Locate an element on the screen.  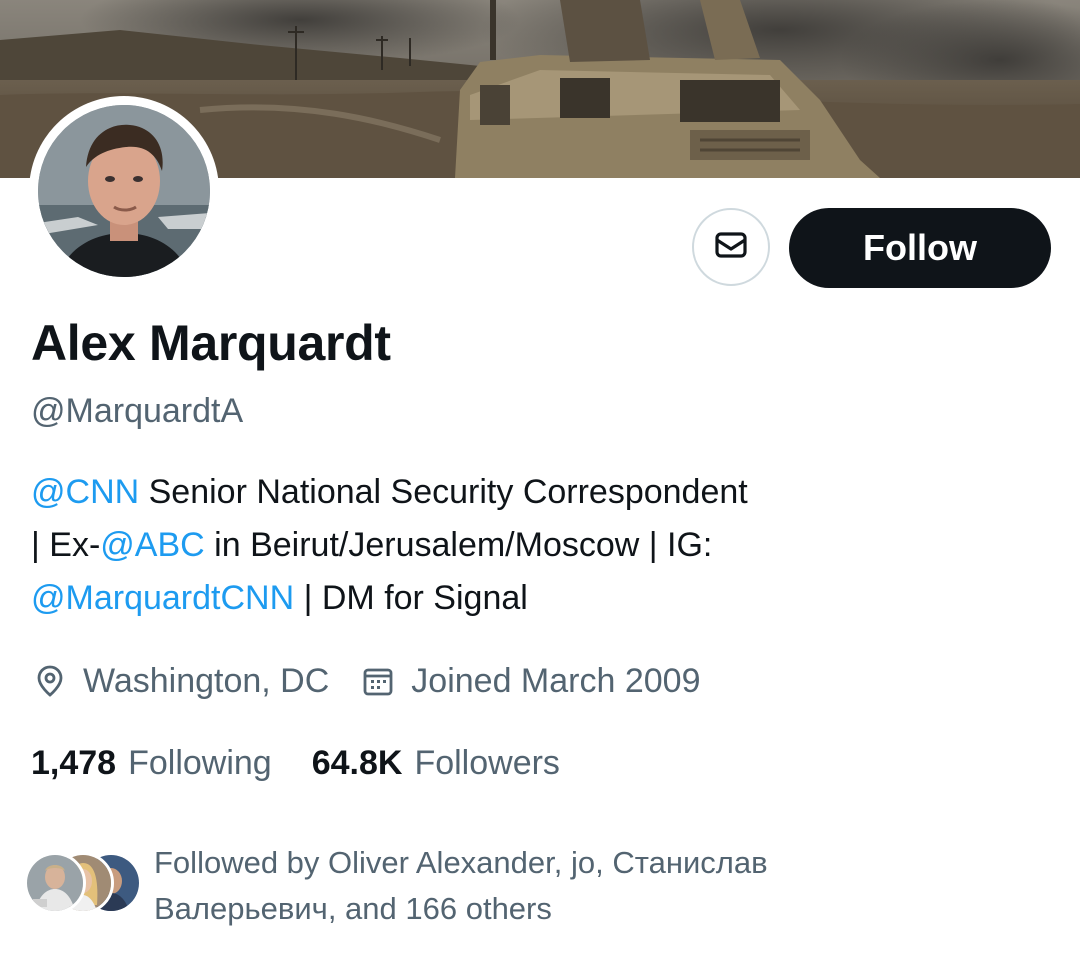
profile-stats: 1,478 Following 64.8K Followers is located at coordinates (315, 763).